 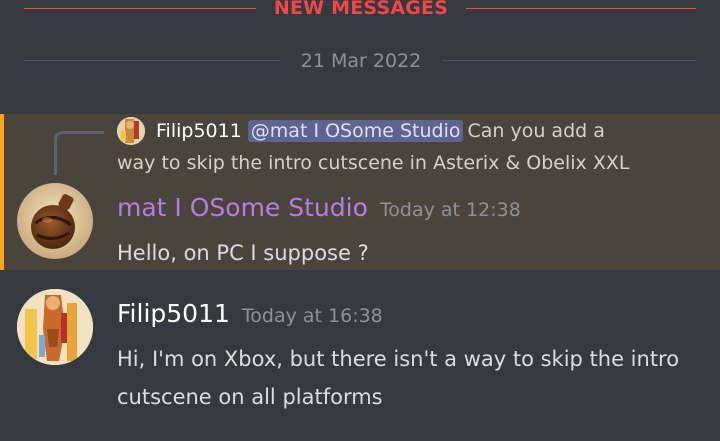 I want to click on message-content: Hello, on PC I suppose ?, so click(x=243, y=253).